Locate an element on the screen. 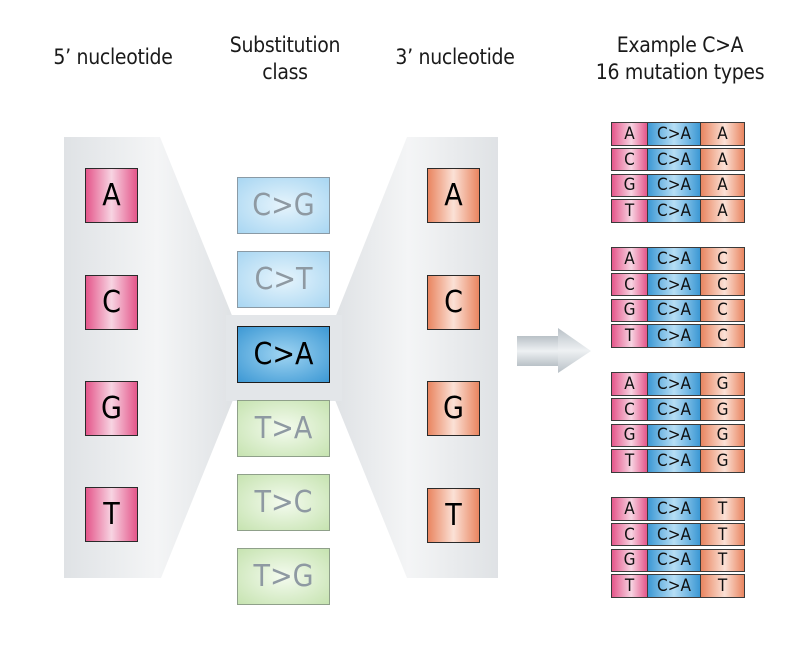  right-arrow-icon is located at coordinates (554, 350).